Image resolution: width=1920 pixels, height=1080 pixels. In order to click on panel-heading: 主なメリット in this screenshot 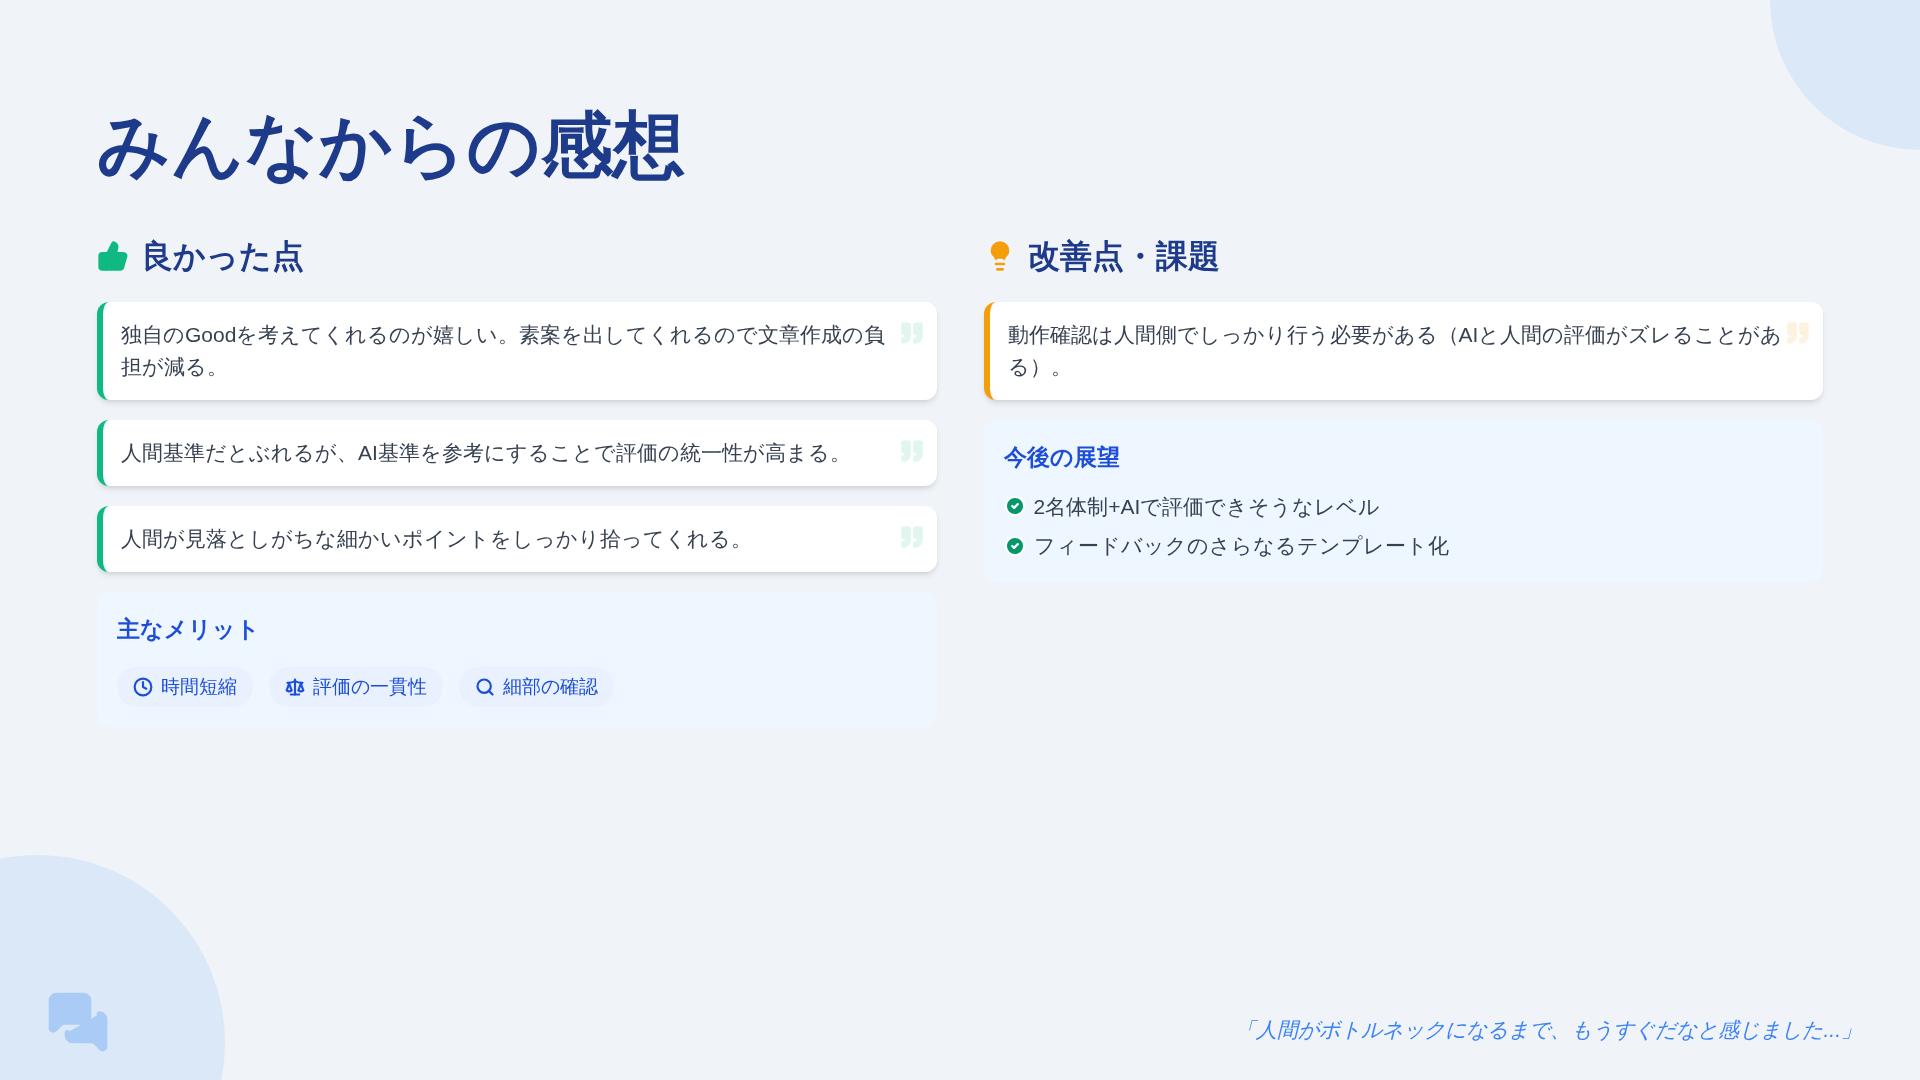, I will do `click(189, 629)`.